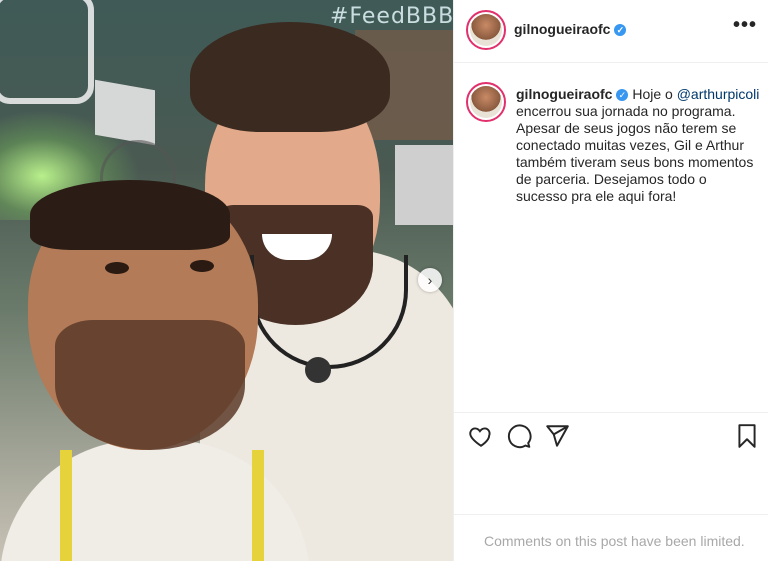  What do you see at coordinates (162, 505) in the screenshot?
I see `lanyard` at bounding box center [162, 505].